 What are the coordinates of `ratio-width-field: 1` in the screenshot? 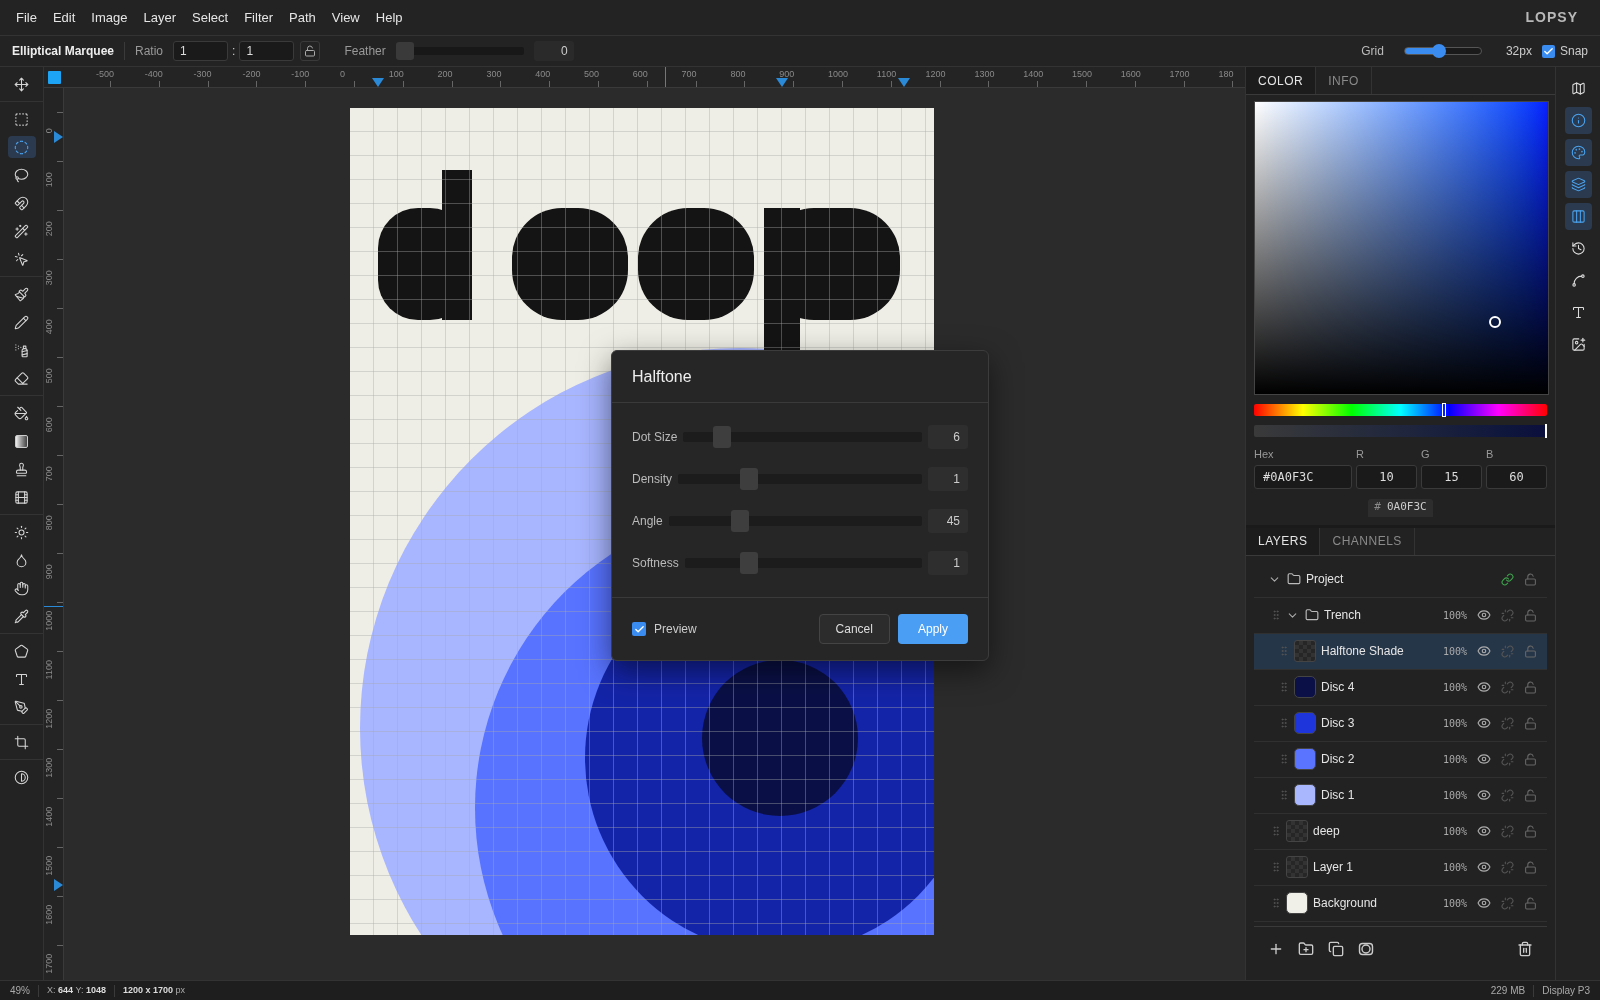 It's located at (201, 51).